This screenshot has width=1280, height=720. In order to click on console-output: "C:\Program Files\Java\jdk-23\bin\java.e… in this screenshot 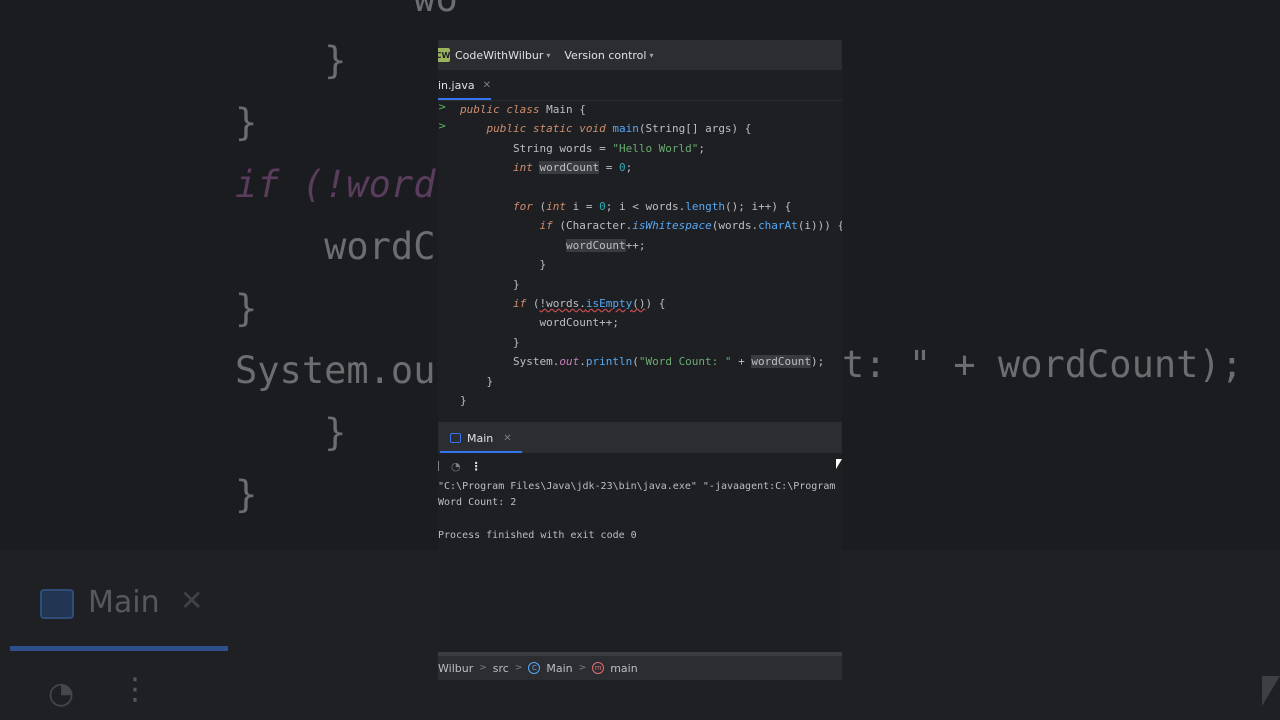, I will do `click(640, 511)`.